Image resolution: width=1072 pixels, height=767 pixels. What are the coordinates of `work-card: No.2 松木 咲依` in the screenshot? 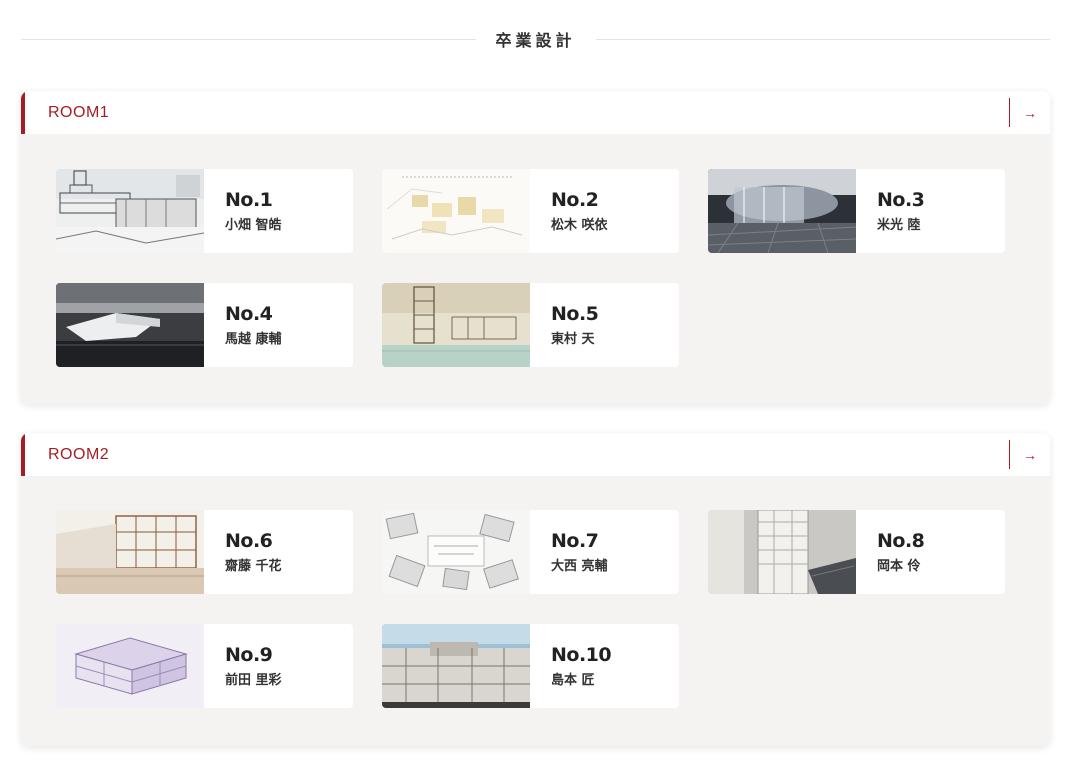 It's located at (530, 211).